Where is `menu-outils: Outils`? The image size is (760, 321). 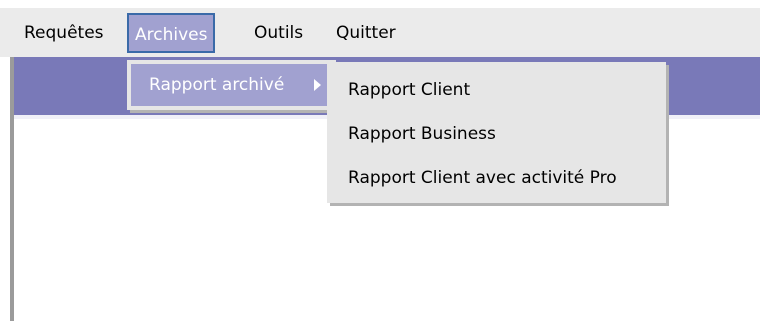
menu-outils: Outils is located at coordinates (278, 33).